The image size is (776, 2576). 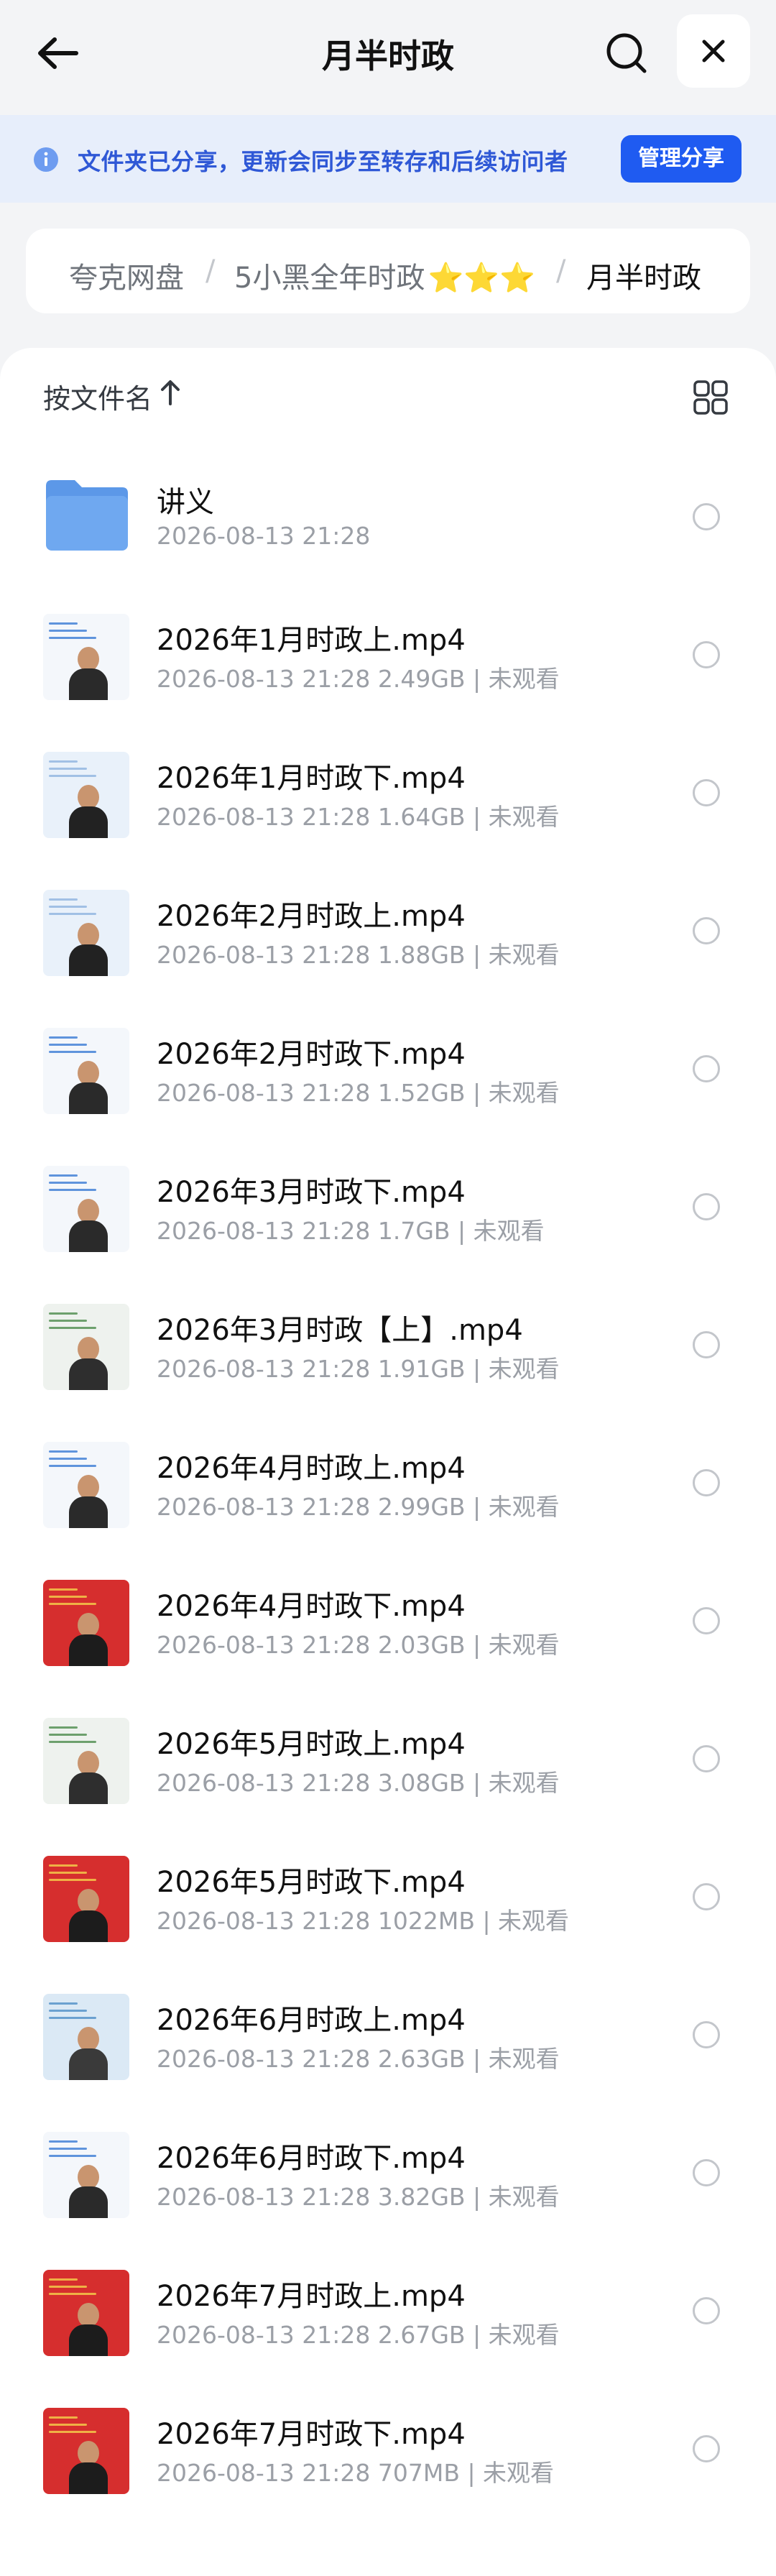 I want to click on info-icon, so click(x=46, y=159).